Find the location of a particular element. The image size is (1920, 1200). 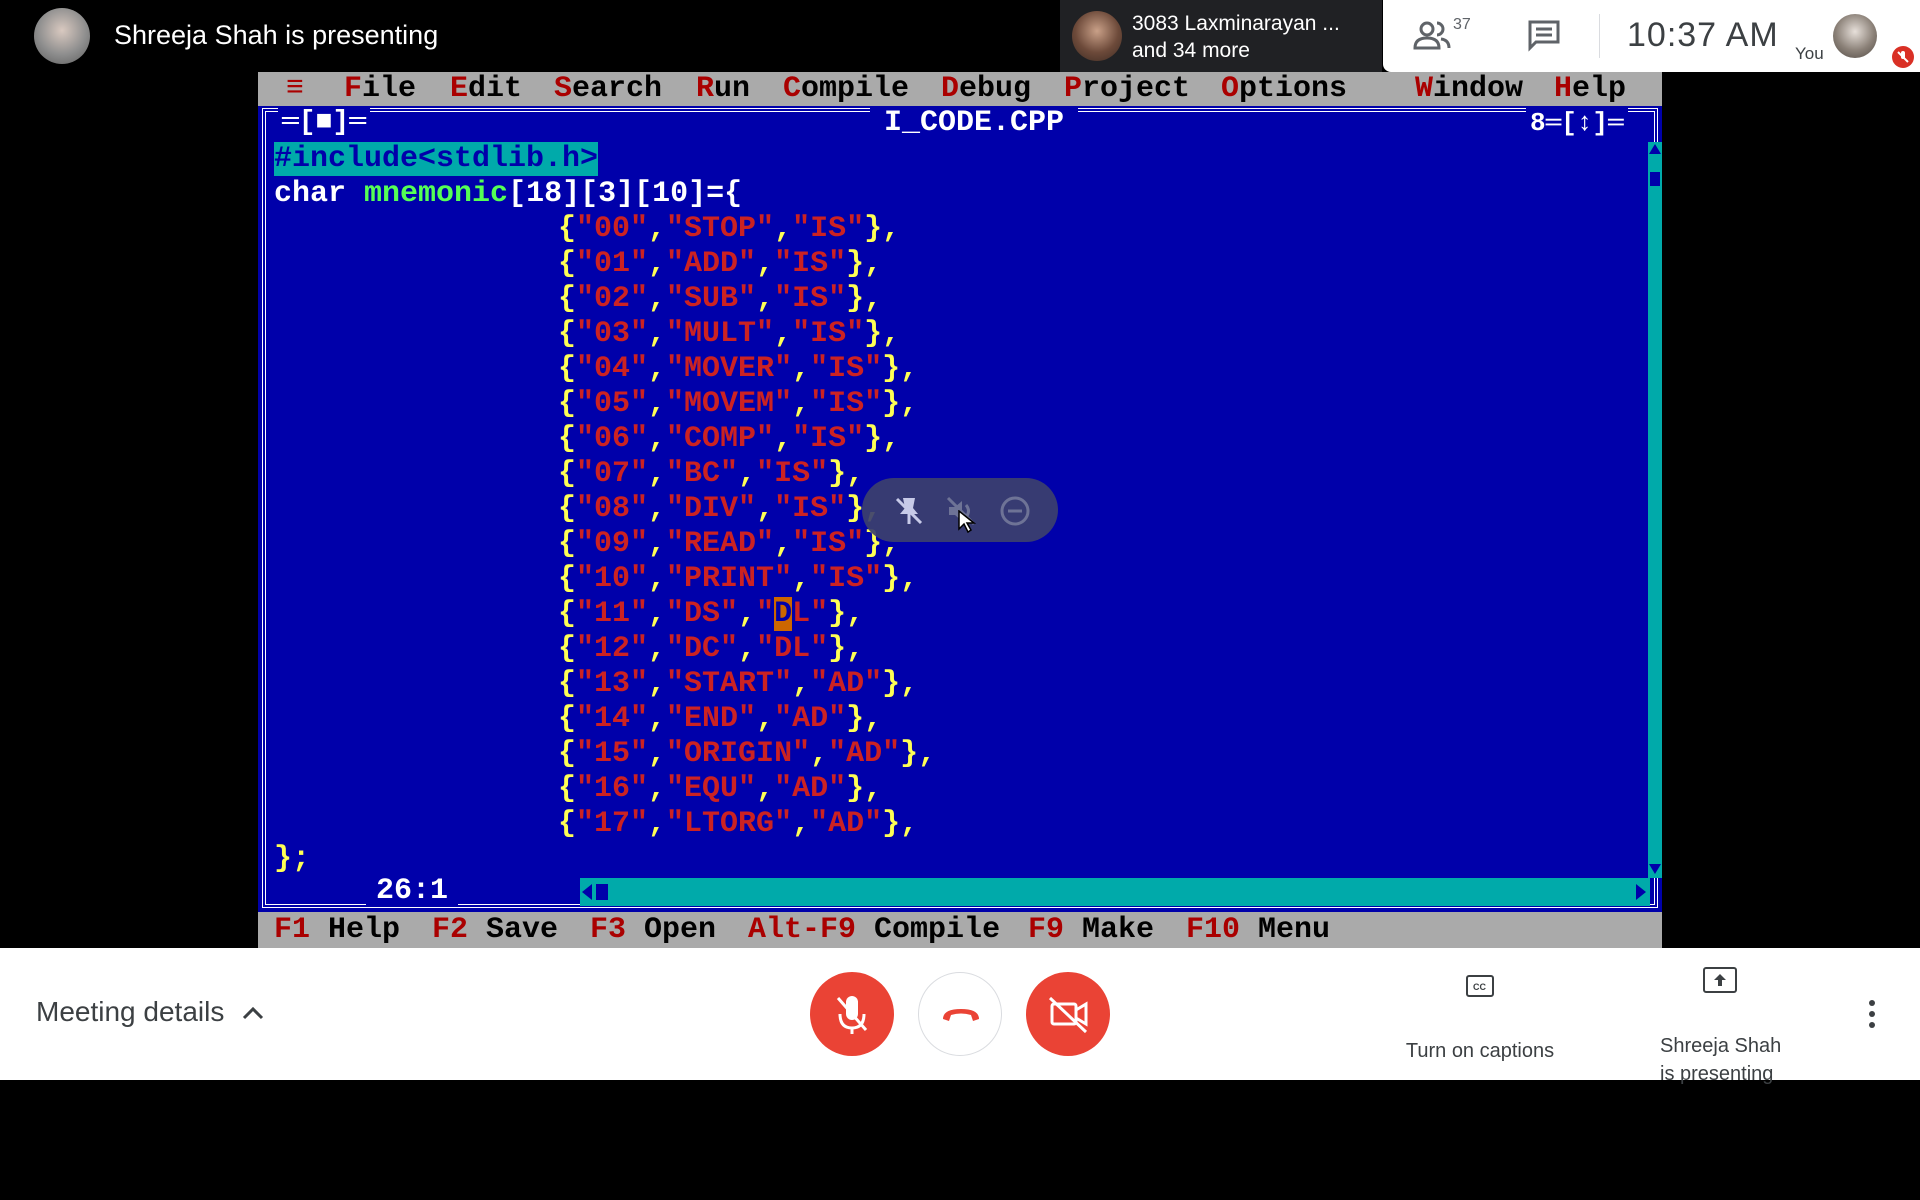

participant-name: 3083 Laxminarayan ... and 34 more is located at coordinates (1236, 37).